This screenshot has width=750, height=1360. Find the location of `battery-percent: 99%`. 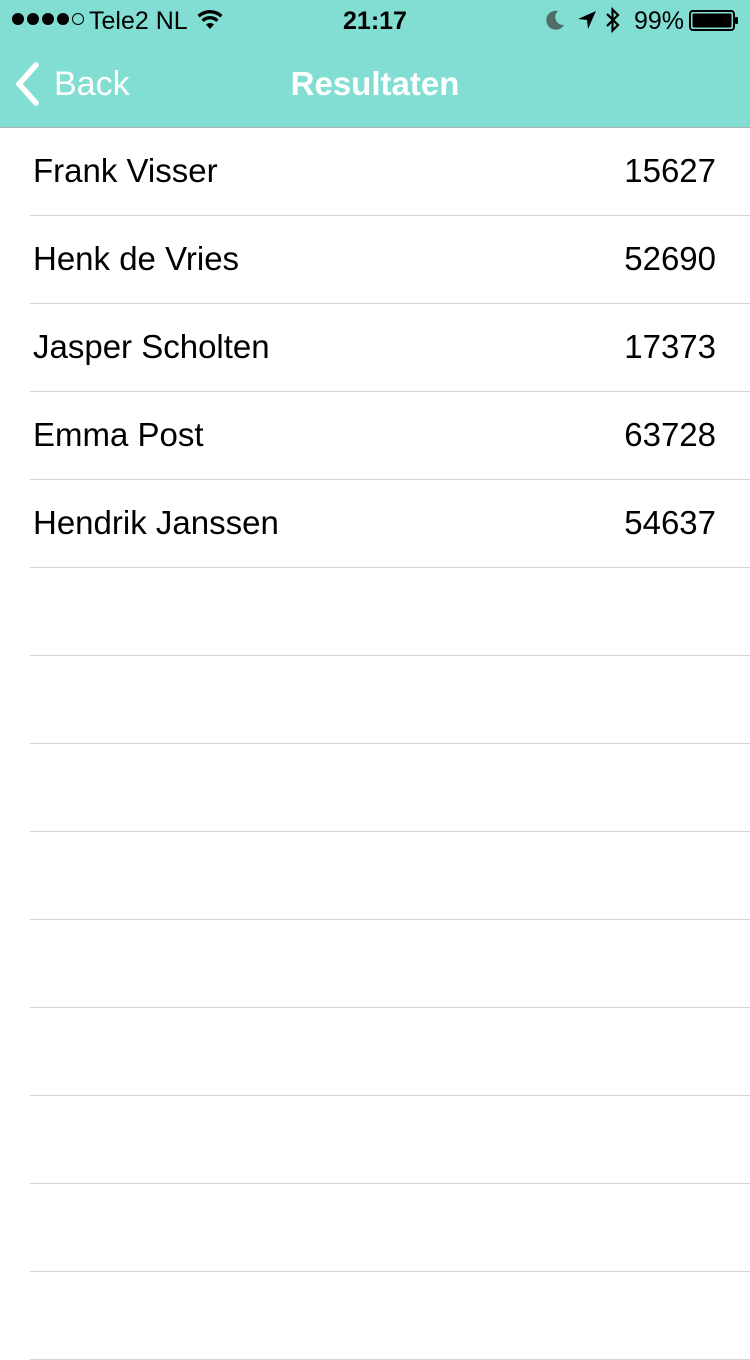

battery-percent: 99% is located at coordinates (659, 21).